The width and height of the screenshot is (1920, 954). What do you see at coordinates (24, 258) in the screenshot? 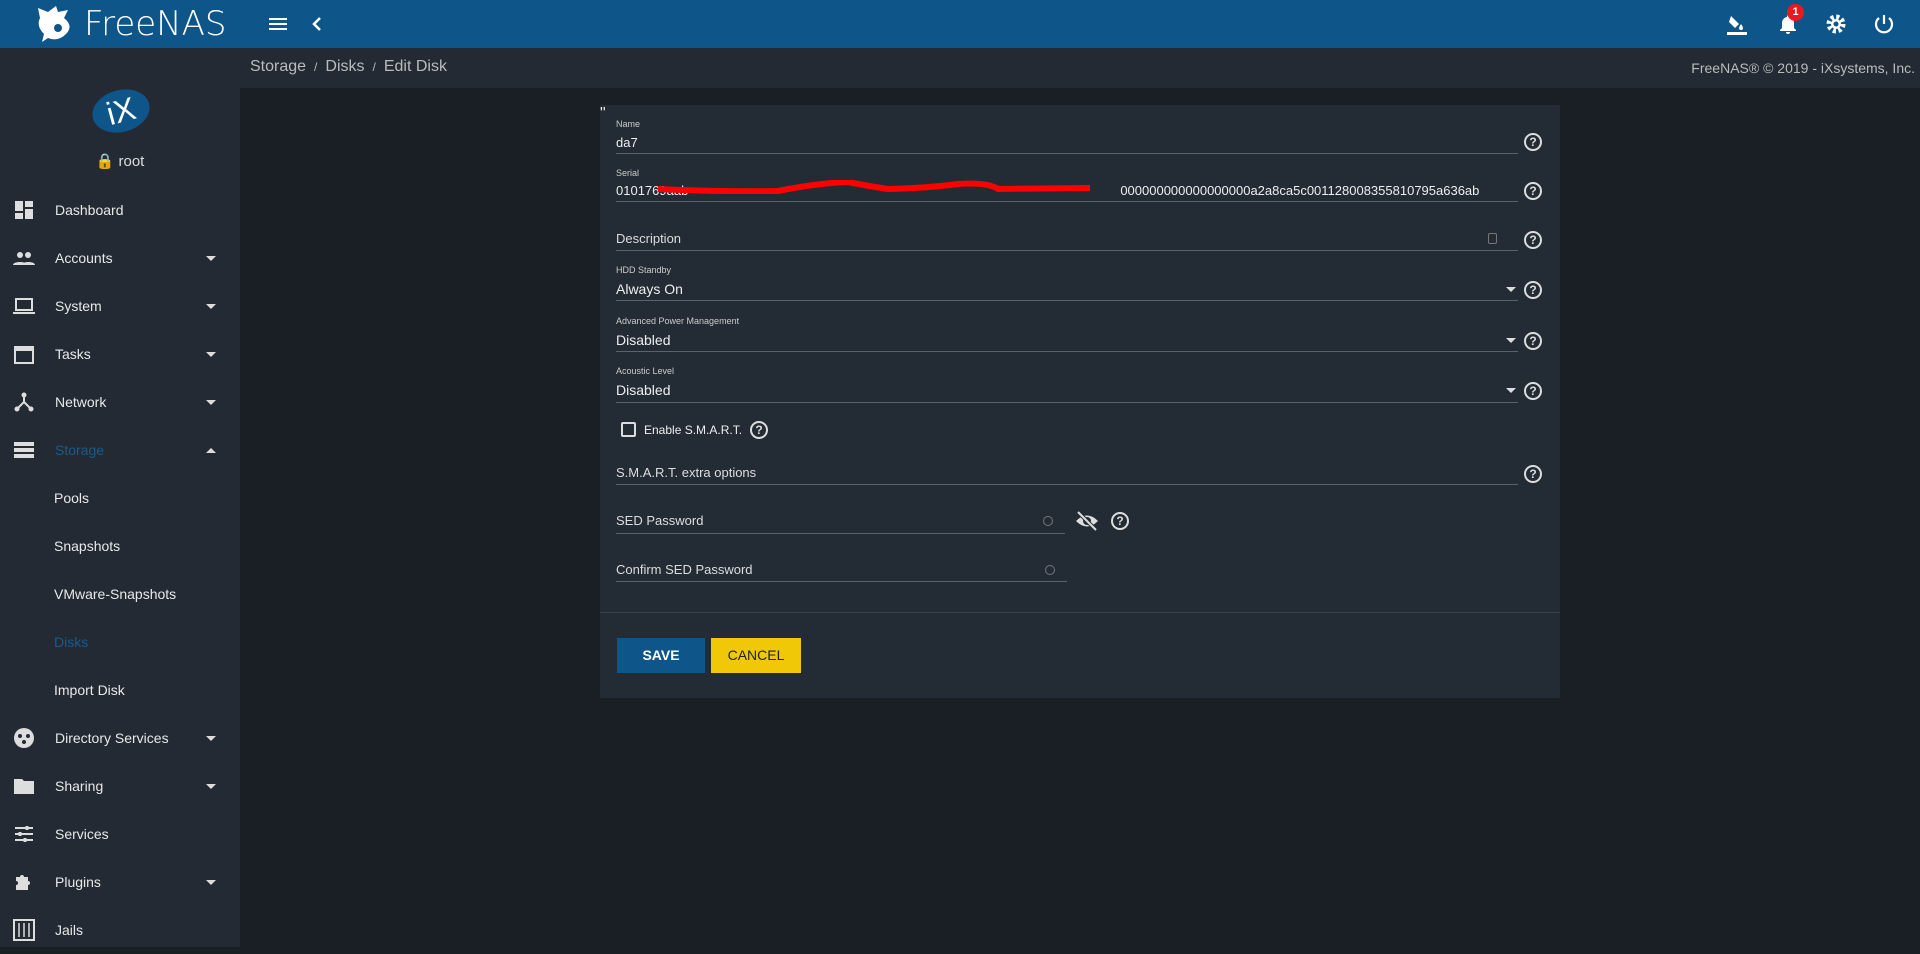
I see `people-icon` at bounding box center [24, 258].